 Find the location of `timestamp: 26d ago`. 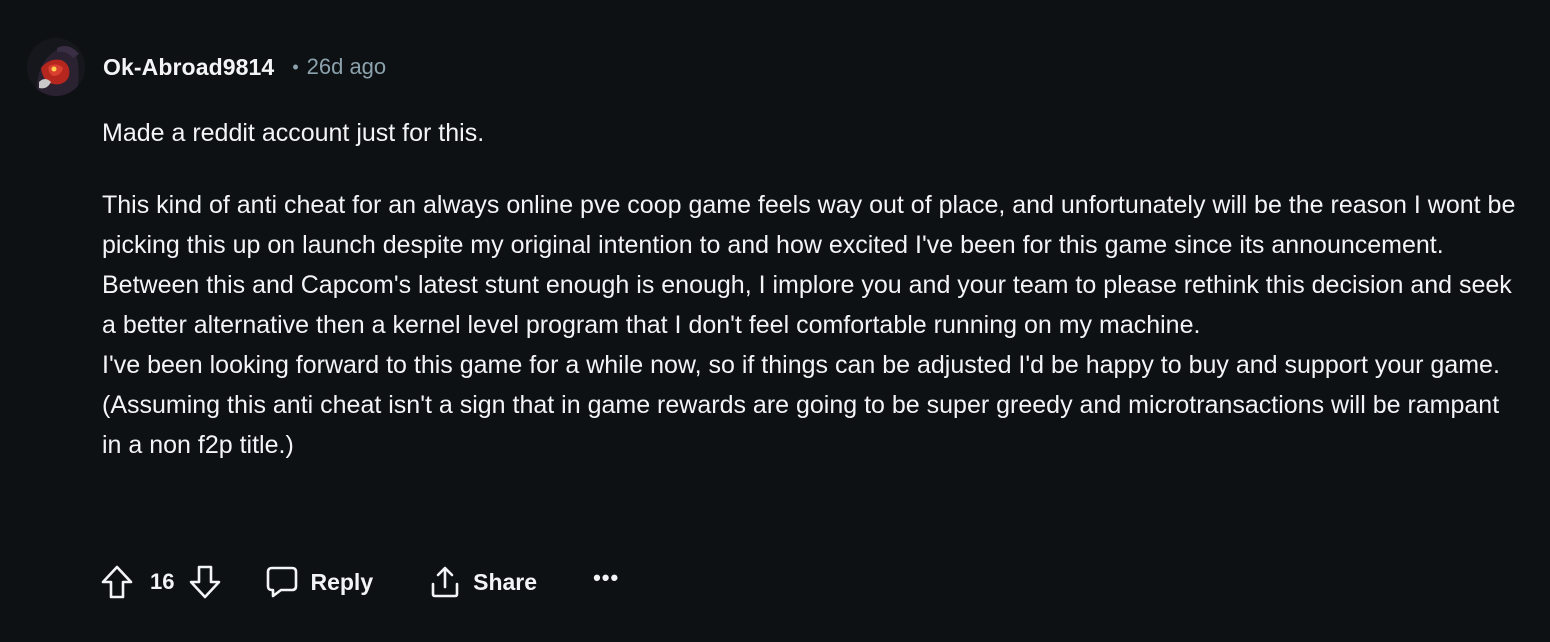

timestamp: 26d ago is located at coordinates (347, 67).